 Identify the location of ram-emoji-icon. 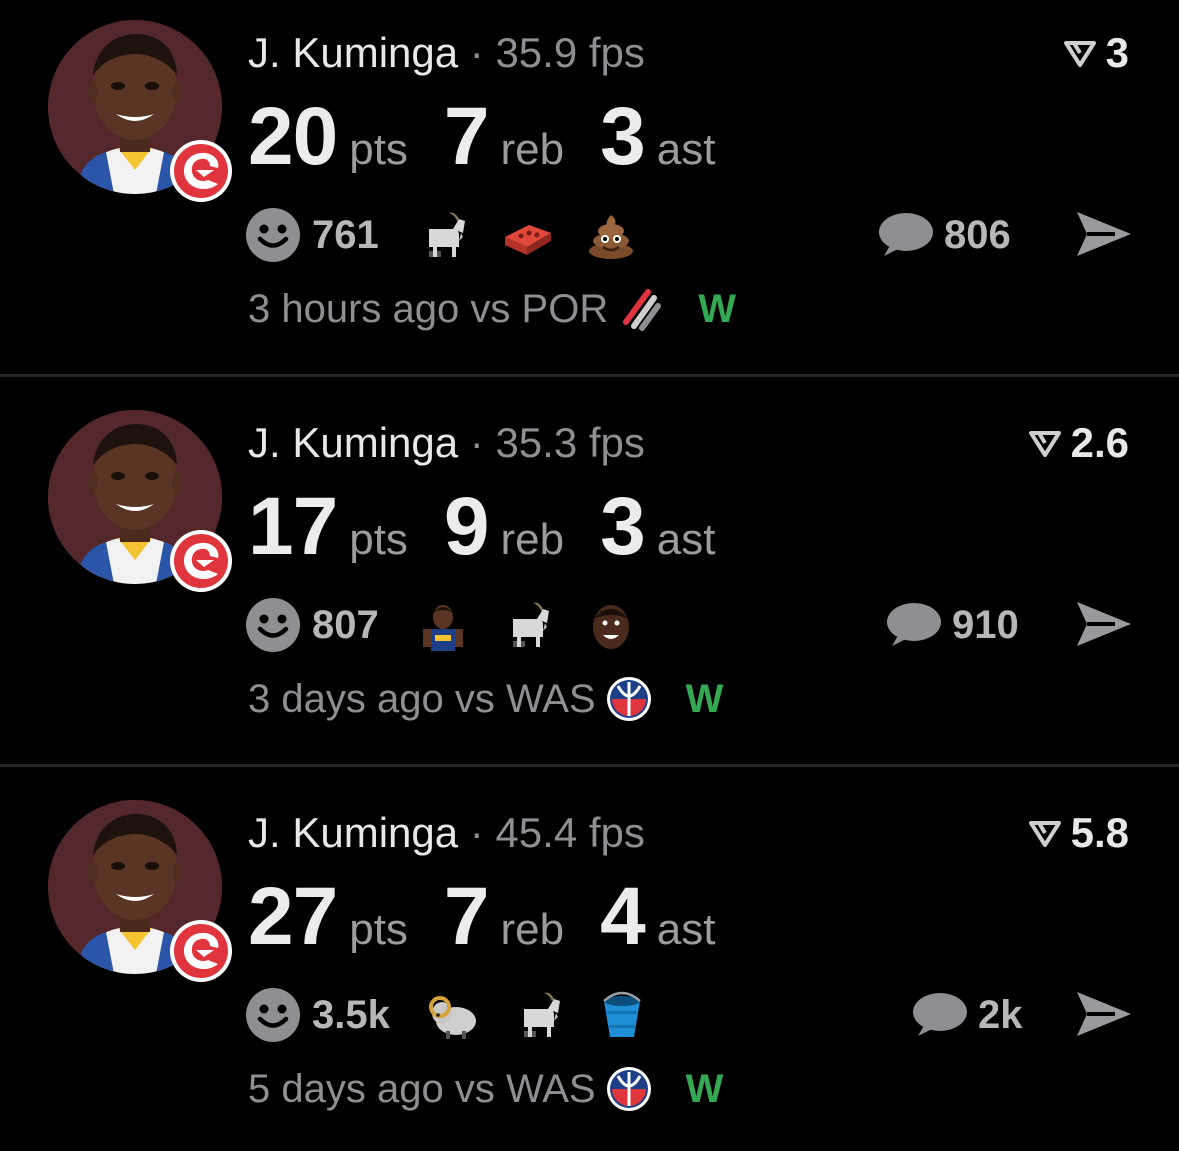
(454, 1015).